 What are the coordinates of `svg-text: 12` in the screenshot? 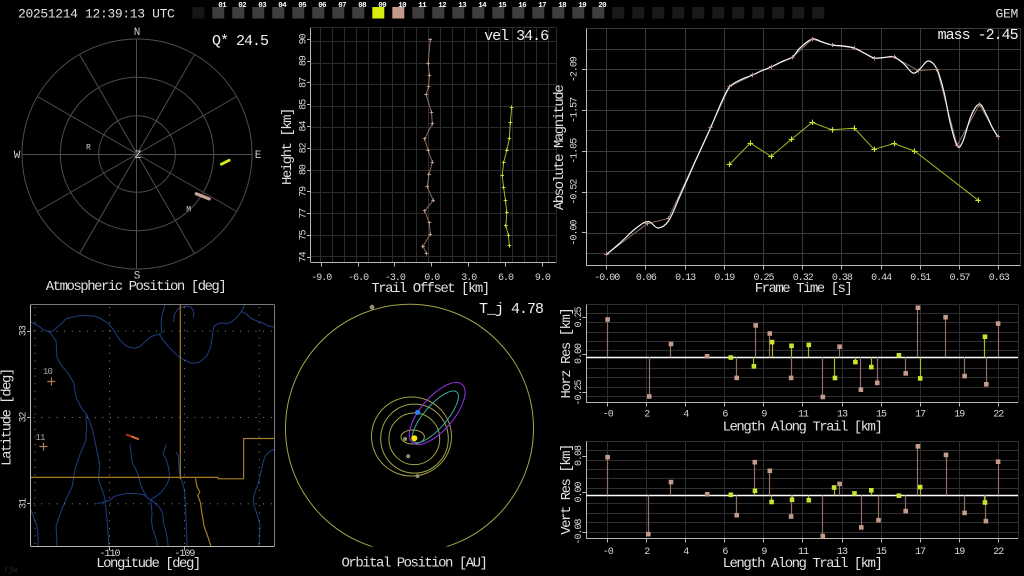 It's located at (442, 6).